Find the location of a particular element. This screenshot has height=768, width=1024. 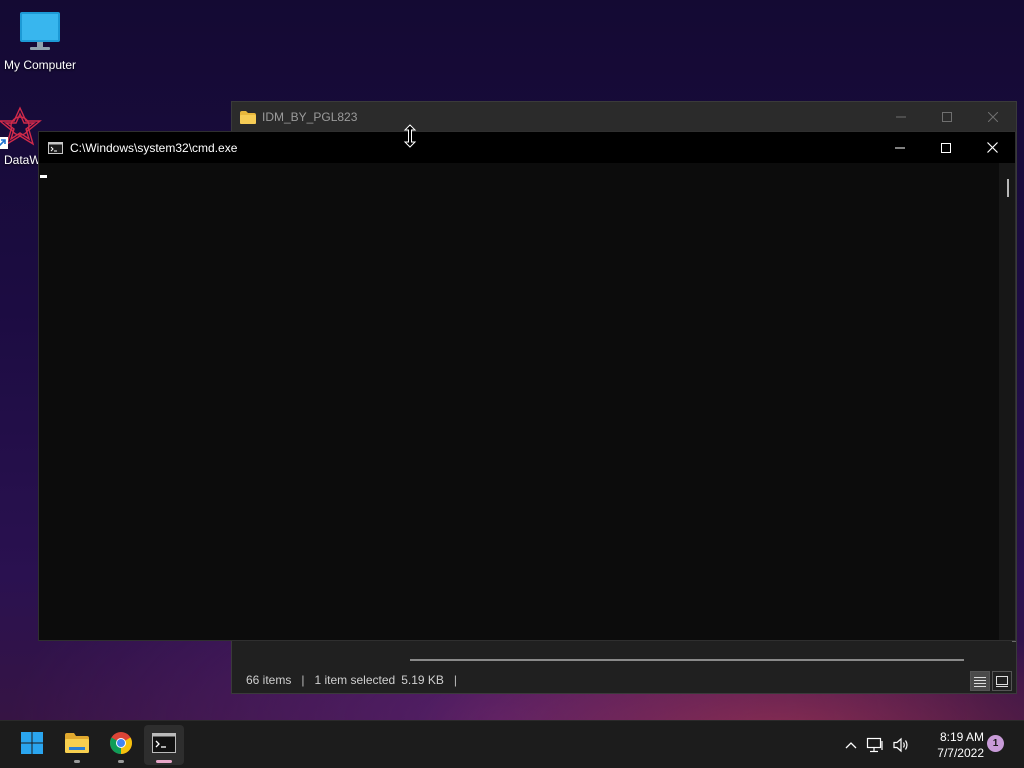

taskbar-chrome is located at coordinates (121, 745).